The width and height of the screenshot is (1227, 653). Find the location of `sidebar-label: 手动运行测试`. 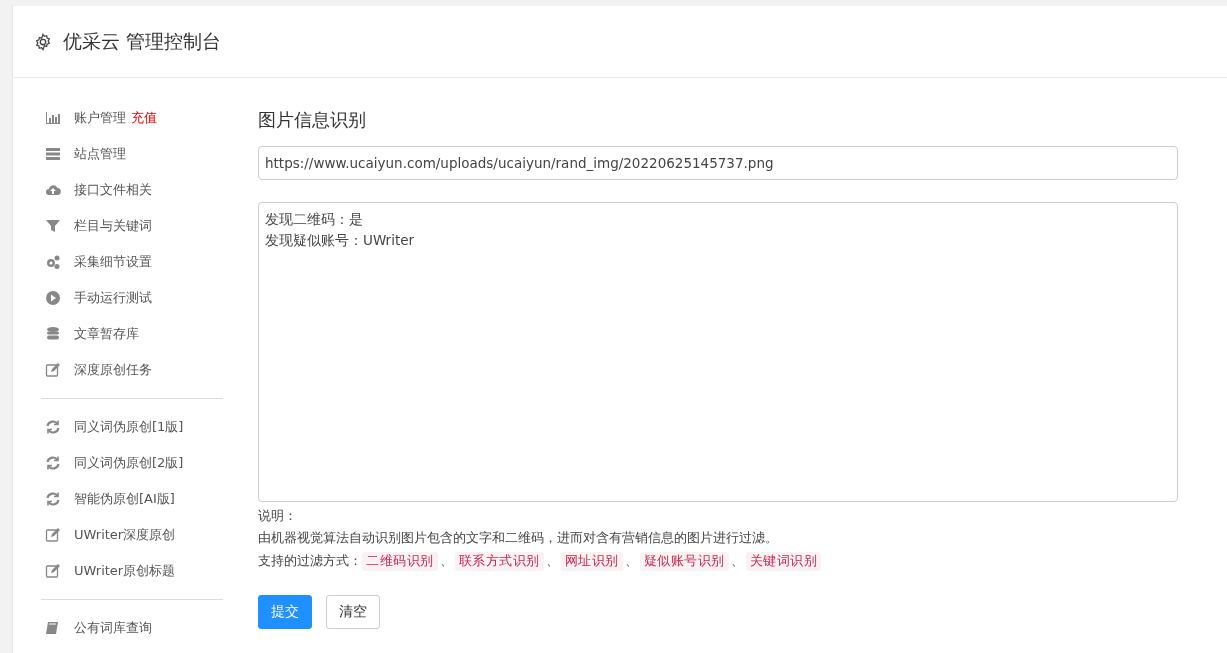

sidebar-label: 手动运行测试 is located at coordinates (113, 298).